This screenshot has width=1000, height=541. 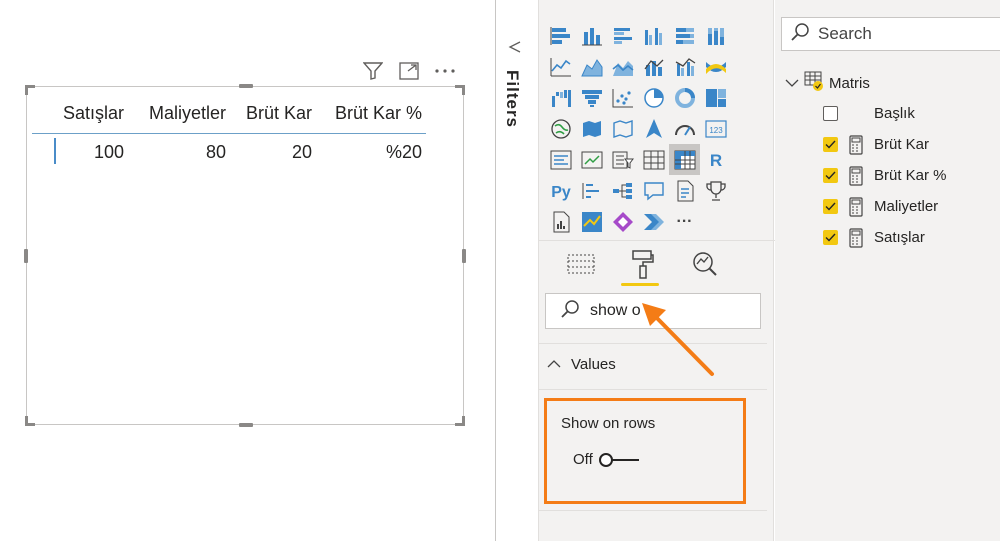 What do you see at coordinates (792, 83) in the screenshot?
I see `chevron-down-icon` at bounding box center [792, 83].